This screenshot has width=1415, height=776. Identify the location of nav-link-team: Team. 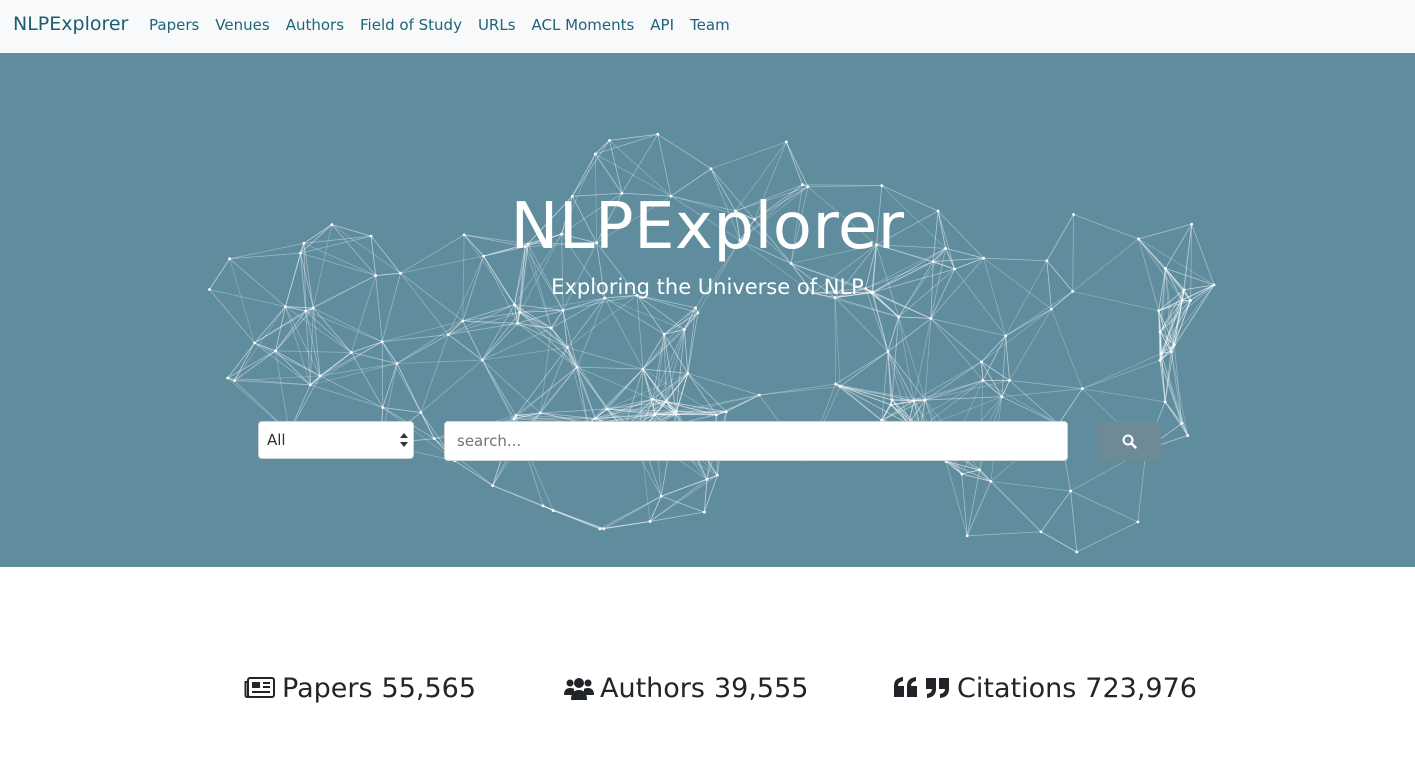
(710, 25).